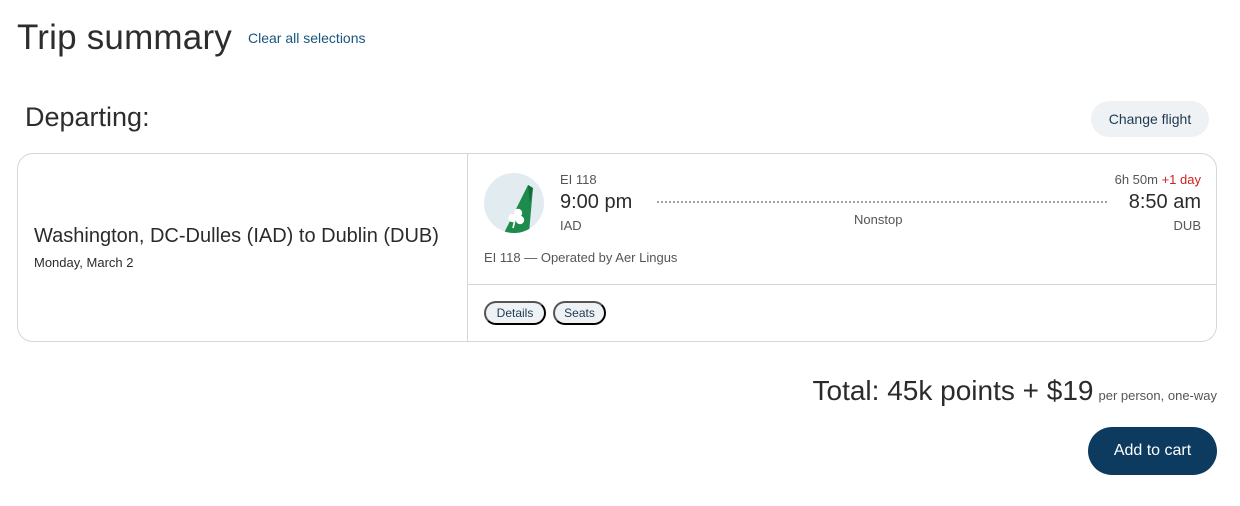 This screenshot has width=1240, height=506. What do you see at coordinates (1150, 119) in the screenshot?
I see `change-flight-button: Change flight` at bounding box center [1150, 119].